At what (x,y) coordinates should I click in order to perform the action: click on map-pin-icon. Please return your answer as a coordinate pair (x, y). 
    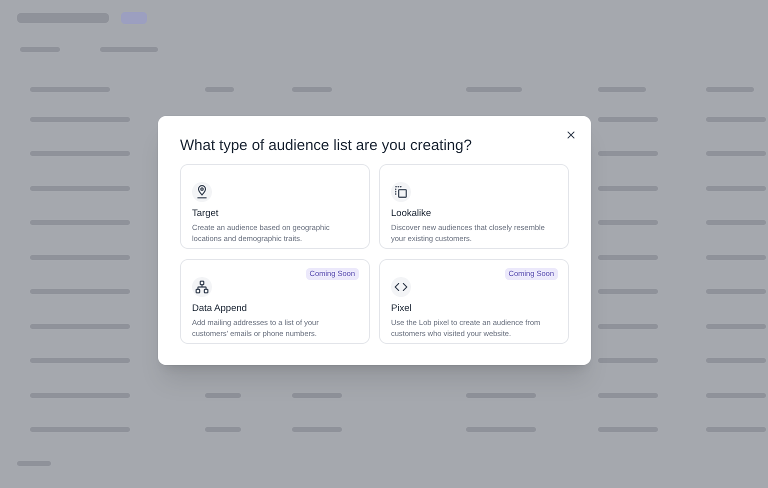
    Looking at the image, I should click on (202, 191).